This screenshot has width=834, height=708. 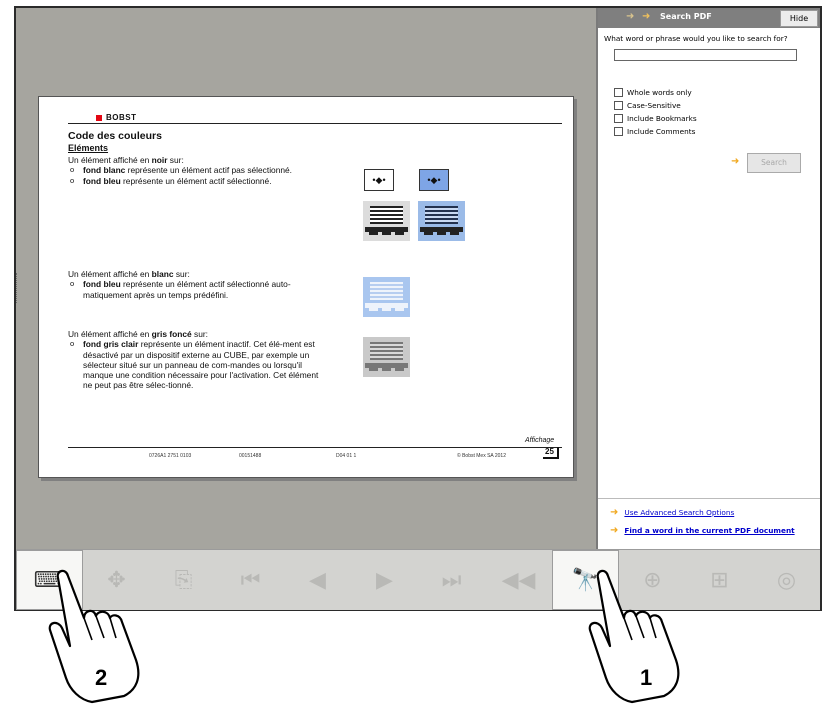 I want to click on search-header: ➜ ➜ Search PDF Hide, so click(x=709, y=18).